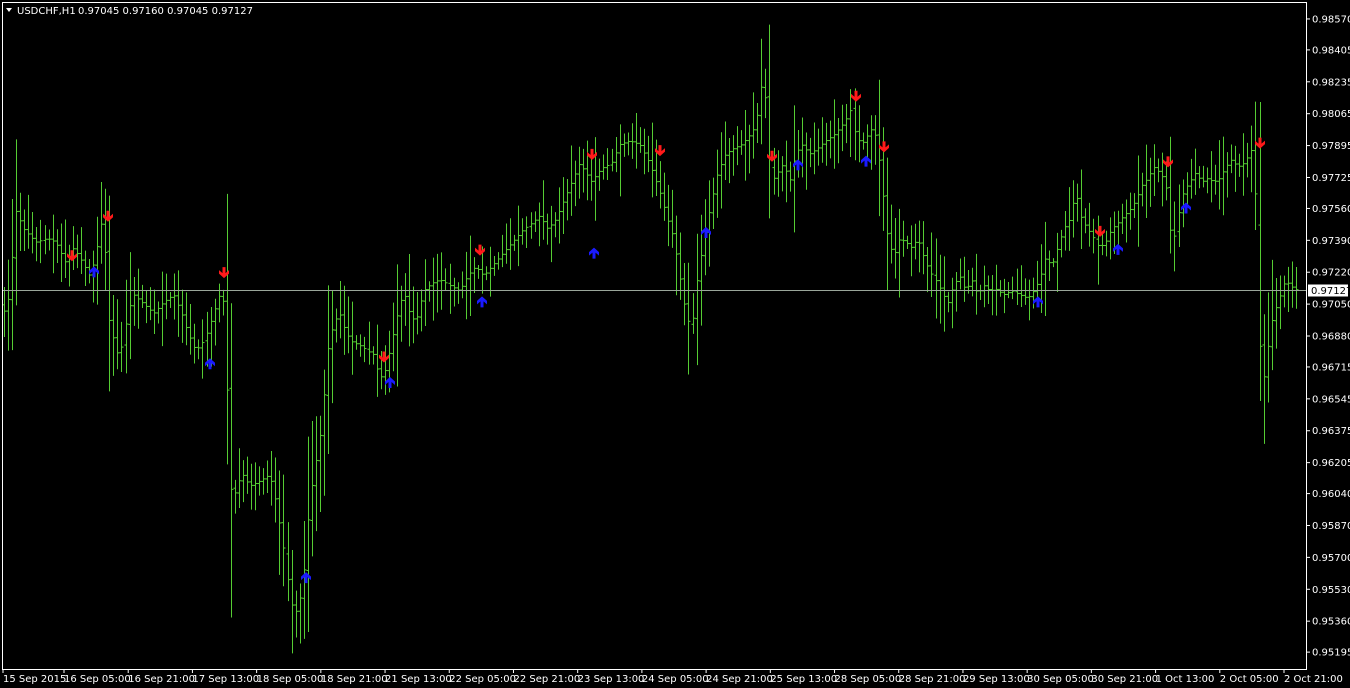  Describe the element at coordinates (1331, 463) in the screenshot. I see `price-tick-label: 0.96205` at that location.